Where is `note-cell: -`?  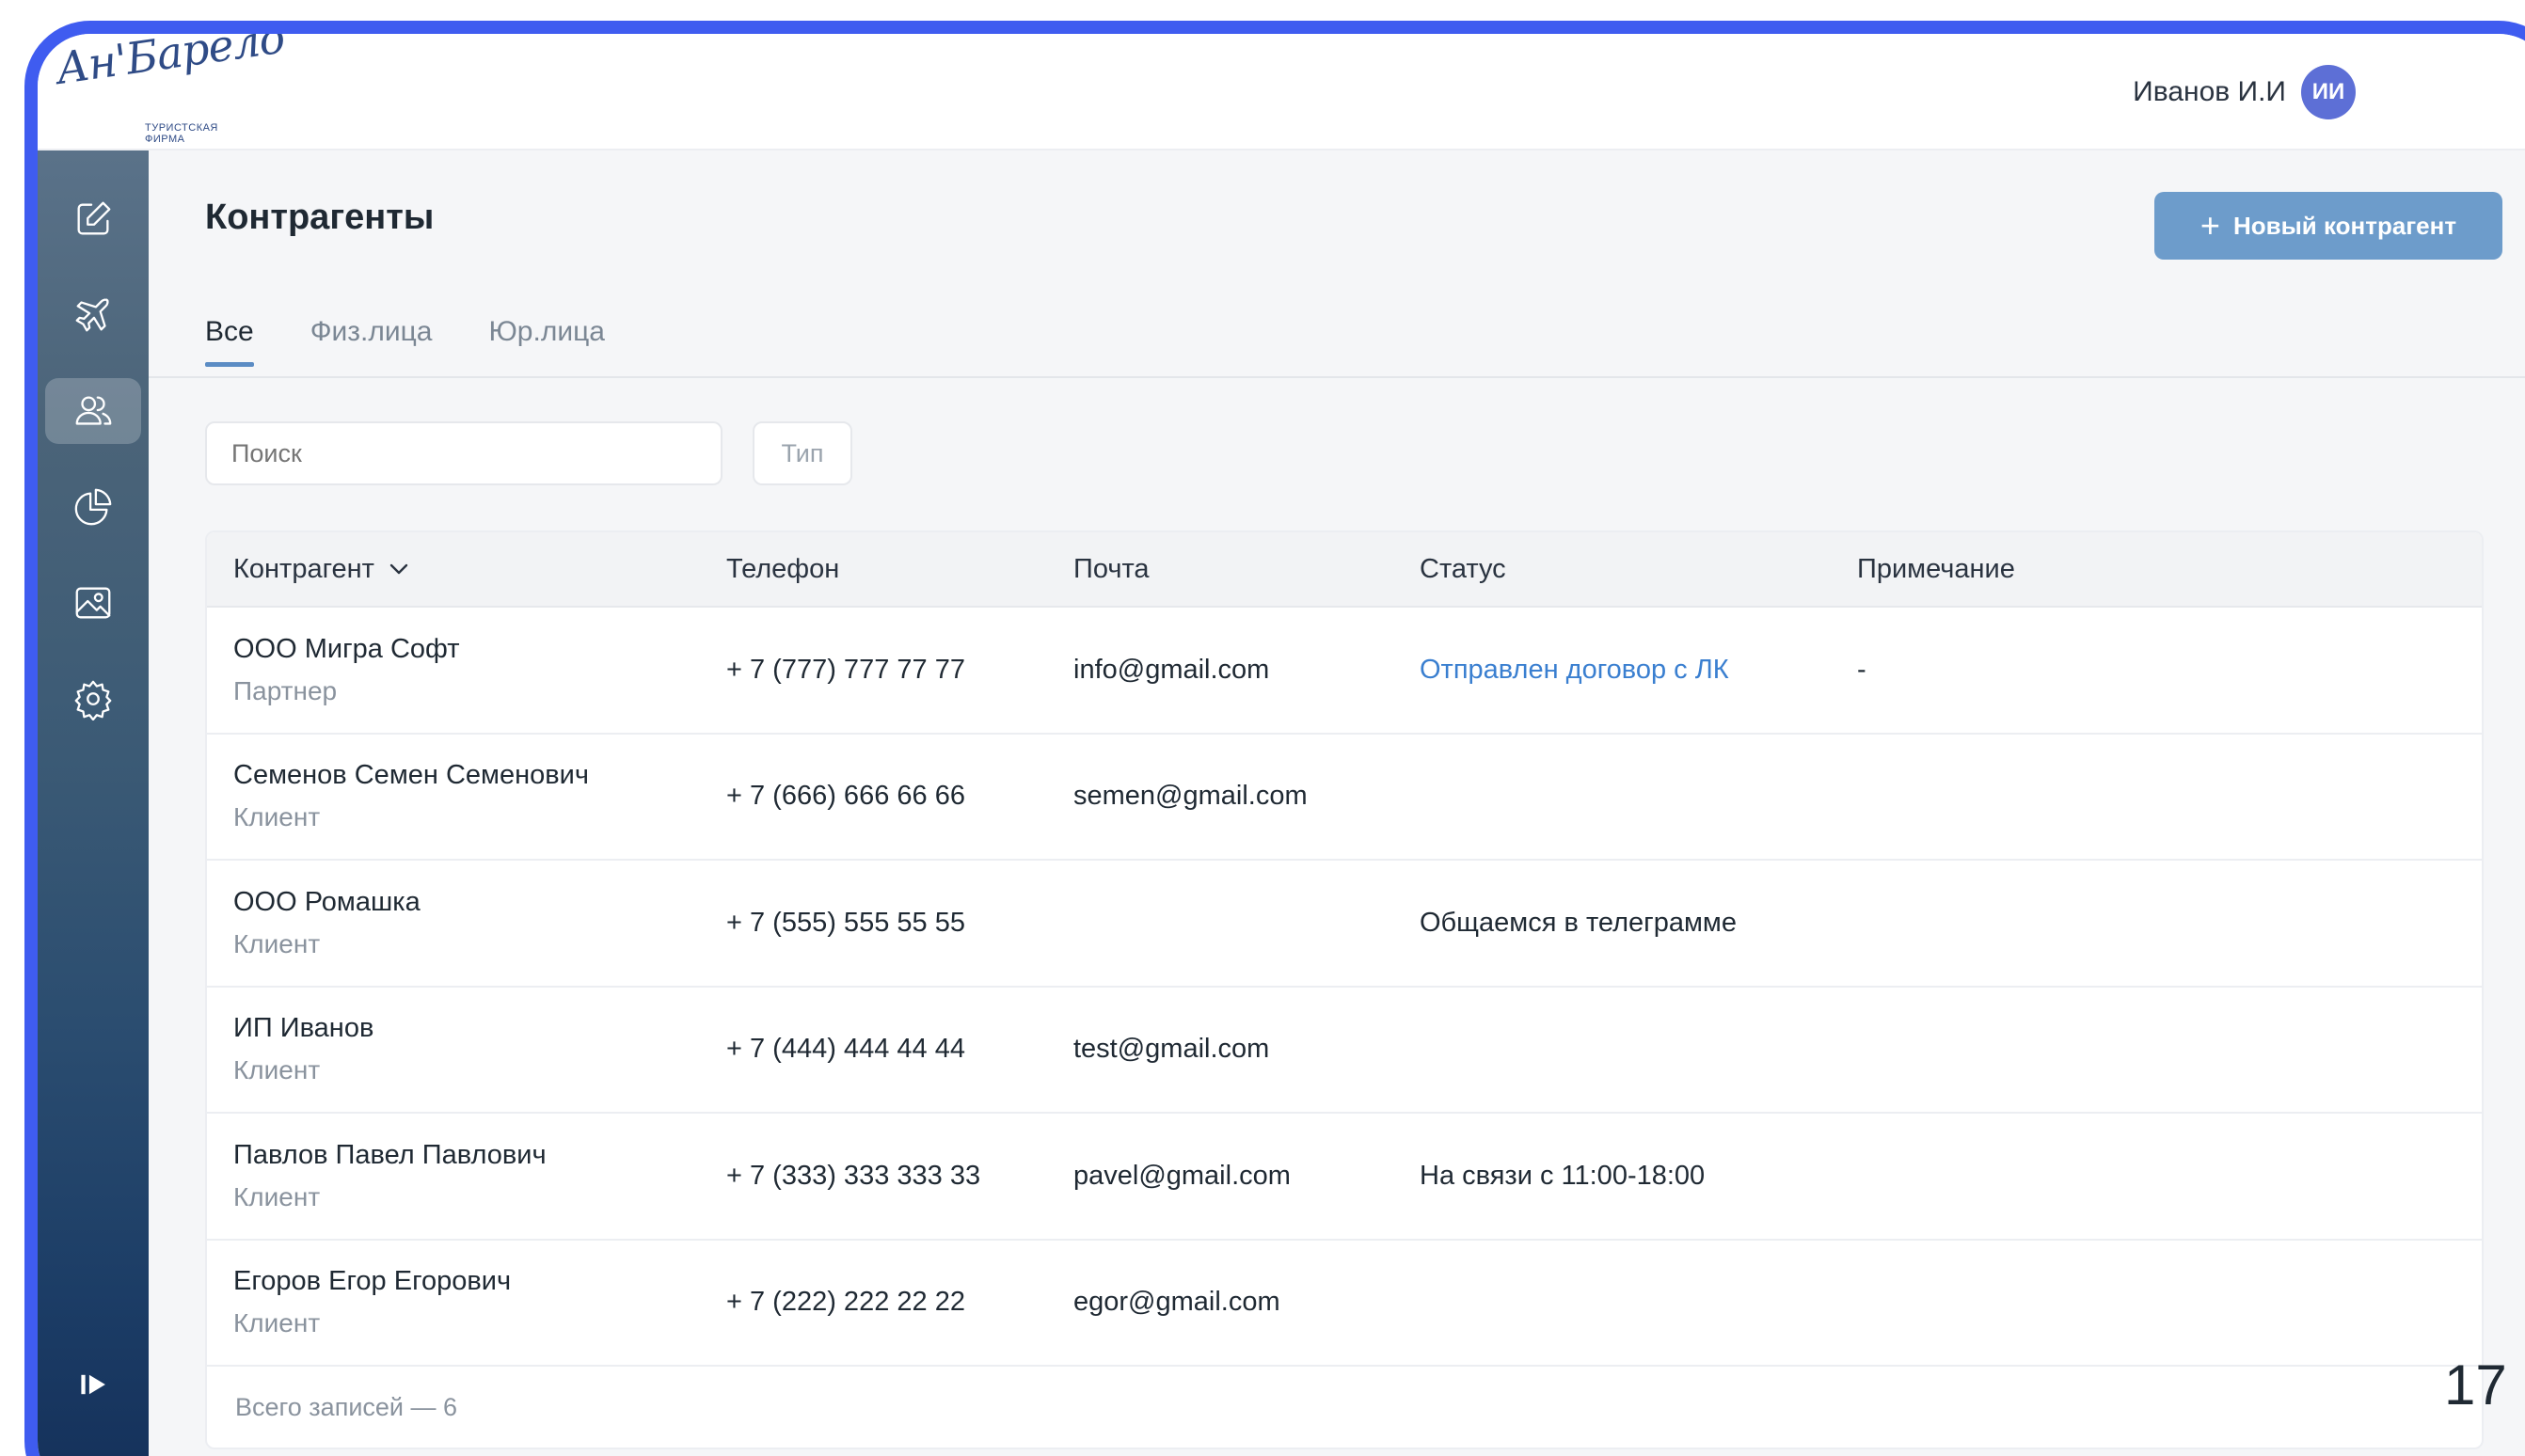
note-cell: - is located at coordinates (1861, 669).